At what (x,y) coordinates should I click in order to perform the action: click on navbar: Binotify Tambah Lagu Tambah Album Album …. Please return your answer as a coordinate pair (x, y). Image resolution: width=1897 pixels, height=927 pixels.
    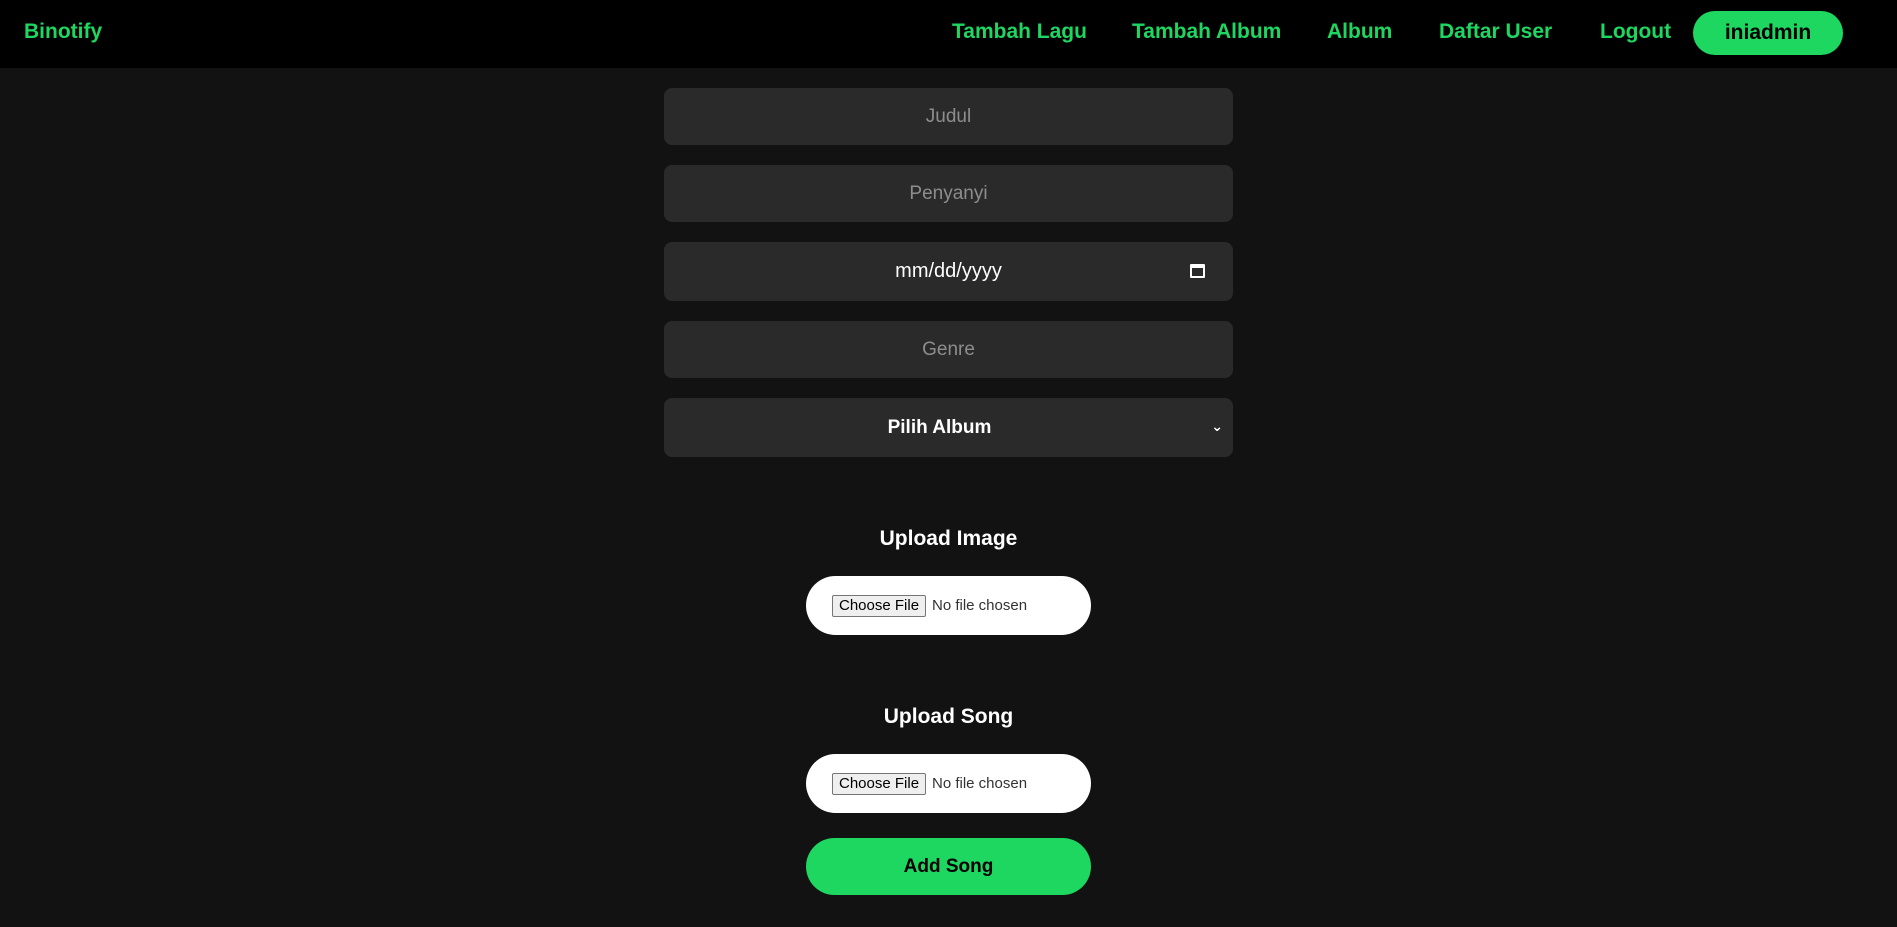
    Looking at the image, I should click on (948, 34).